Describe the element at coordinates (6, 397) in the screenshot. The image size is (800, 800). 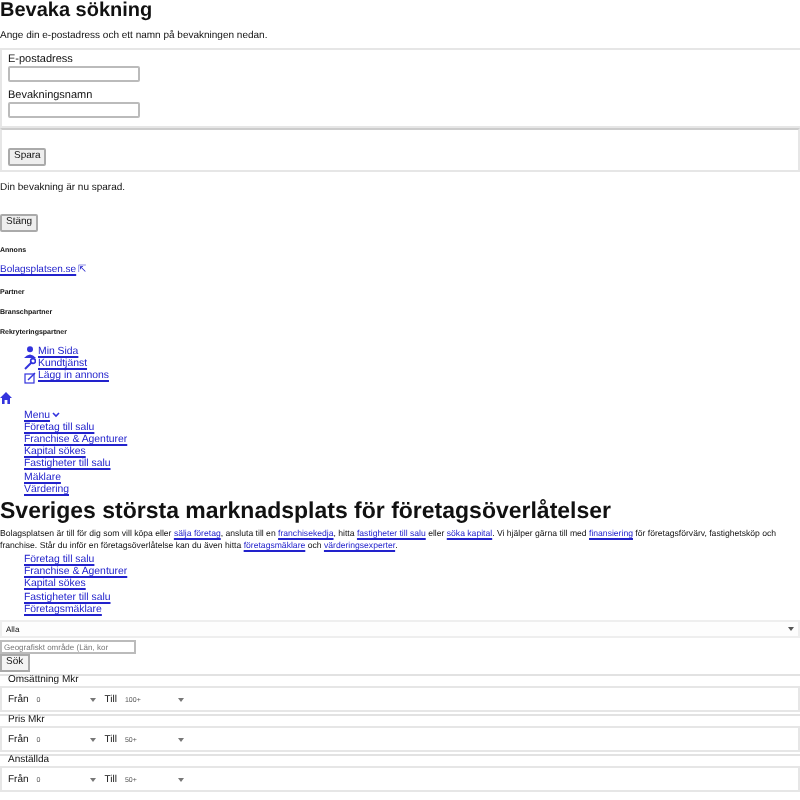
I see `home-icon` at that location.